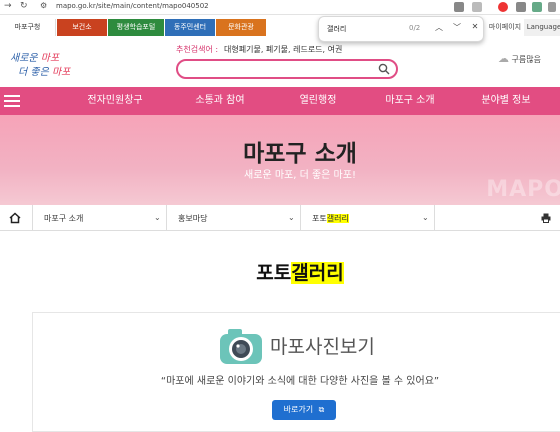 The height and width of the screenshot is (432, 560). I want to click on external-link-icon: ⧉, so click(321, 409).